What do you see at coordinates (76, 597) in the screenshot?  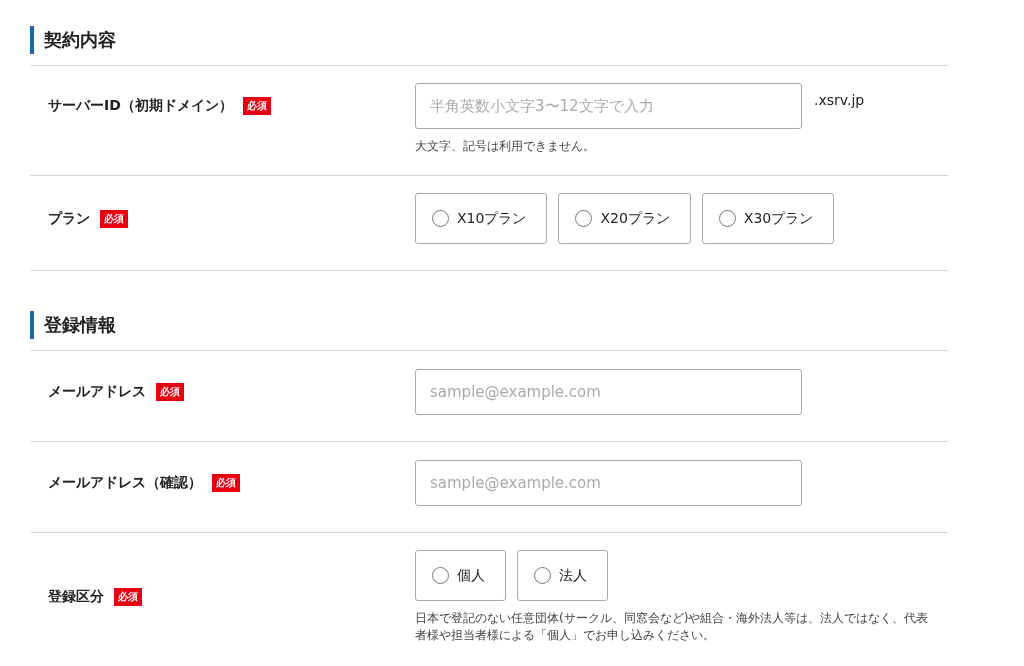 I see `field-label: 登録区分` at bounding box center [76, 597].